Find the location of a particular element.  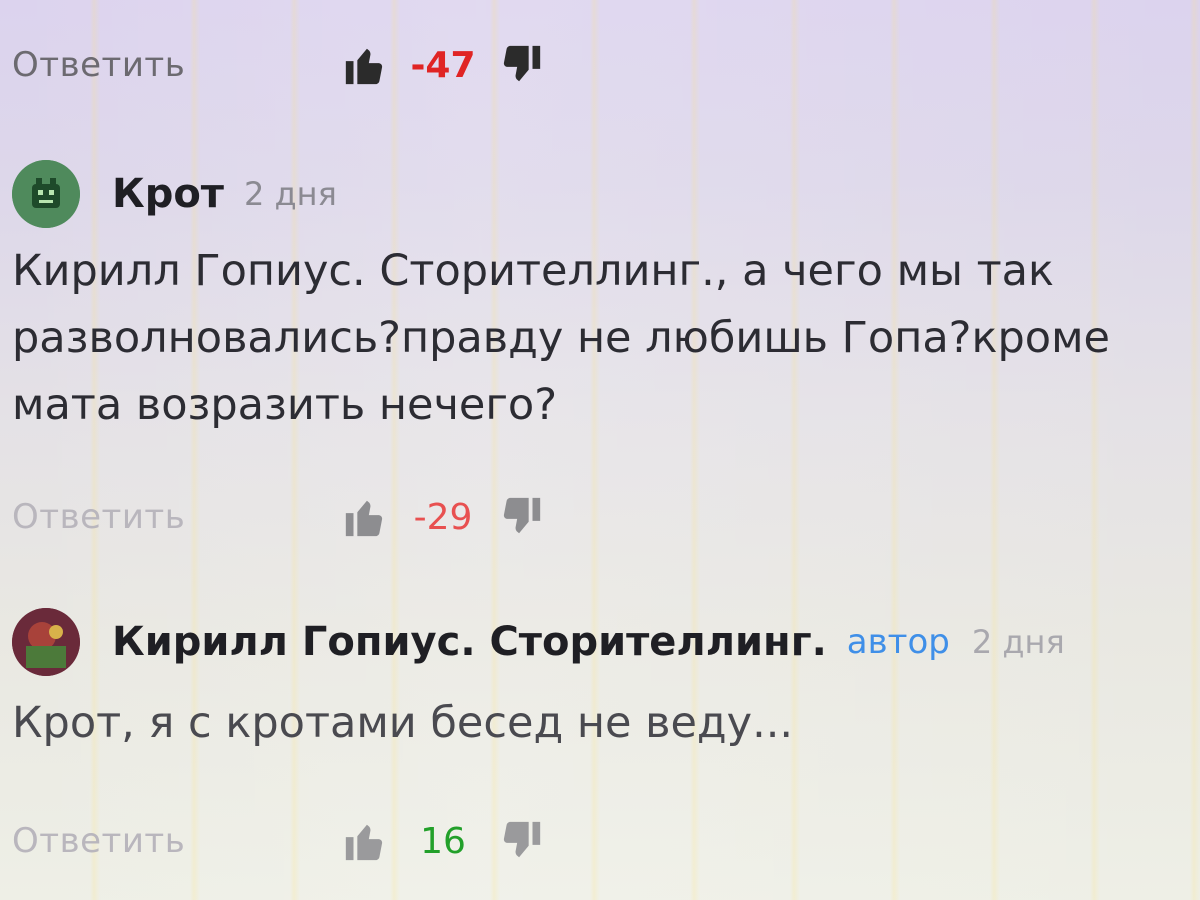

comment-header: Кирилл Гопиус. Сторителлинг. автор 2 дня is located at coordinates (538, 642).